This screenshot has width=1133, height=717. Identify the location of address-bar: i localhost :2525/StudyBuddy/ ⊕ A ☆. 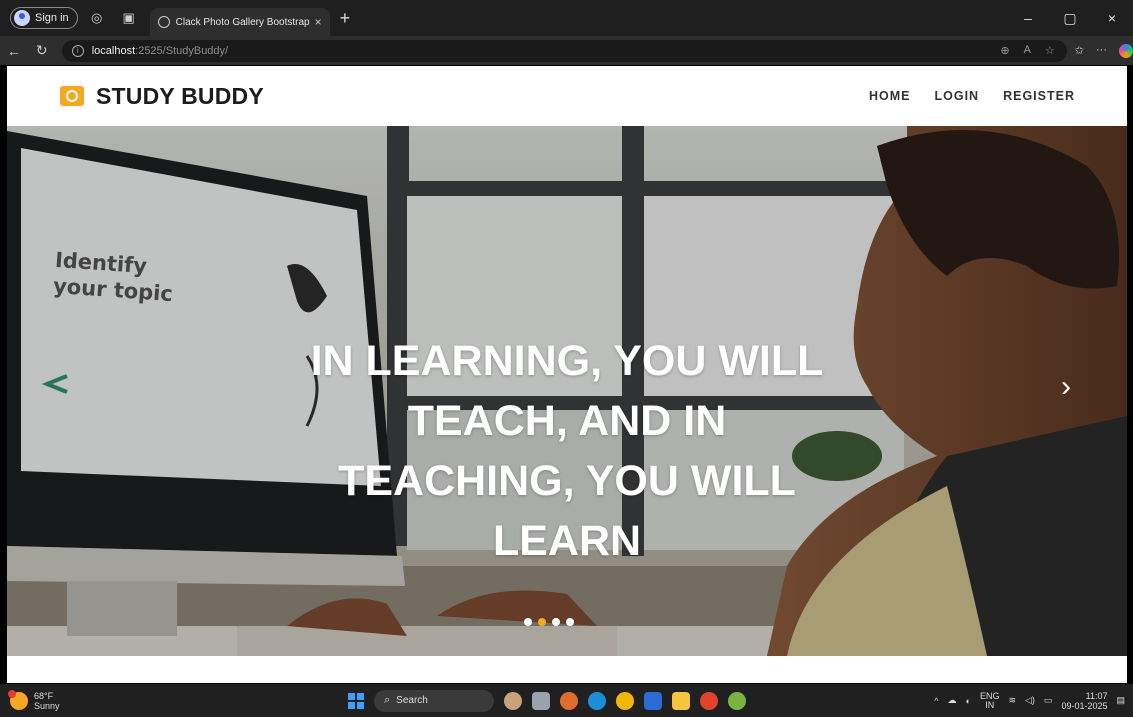
(564, 50).